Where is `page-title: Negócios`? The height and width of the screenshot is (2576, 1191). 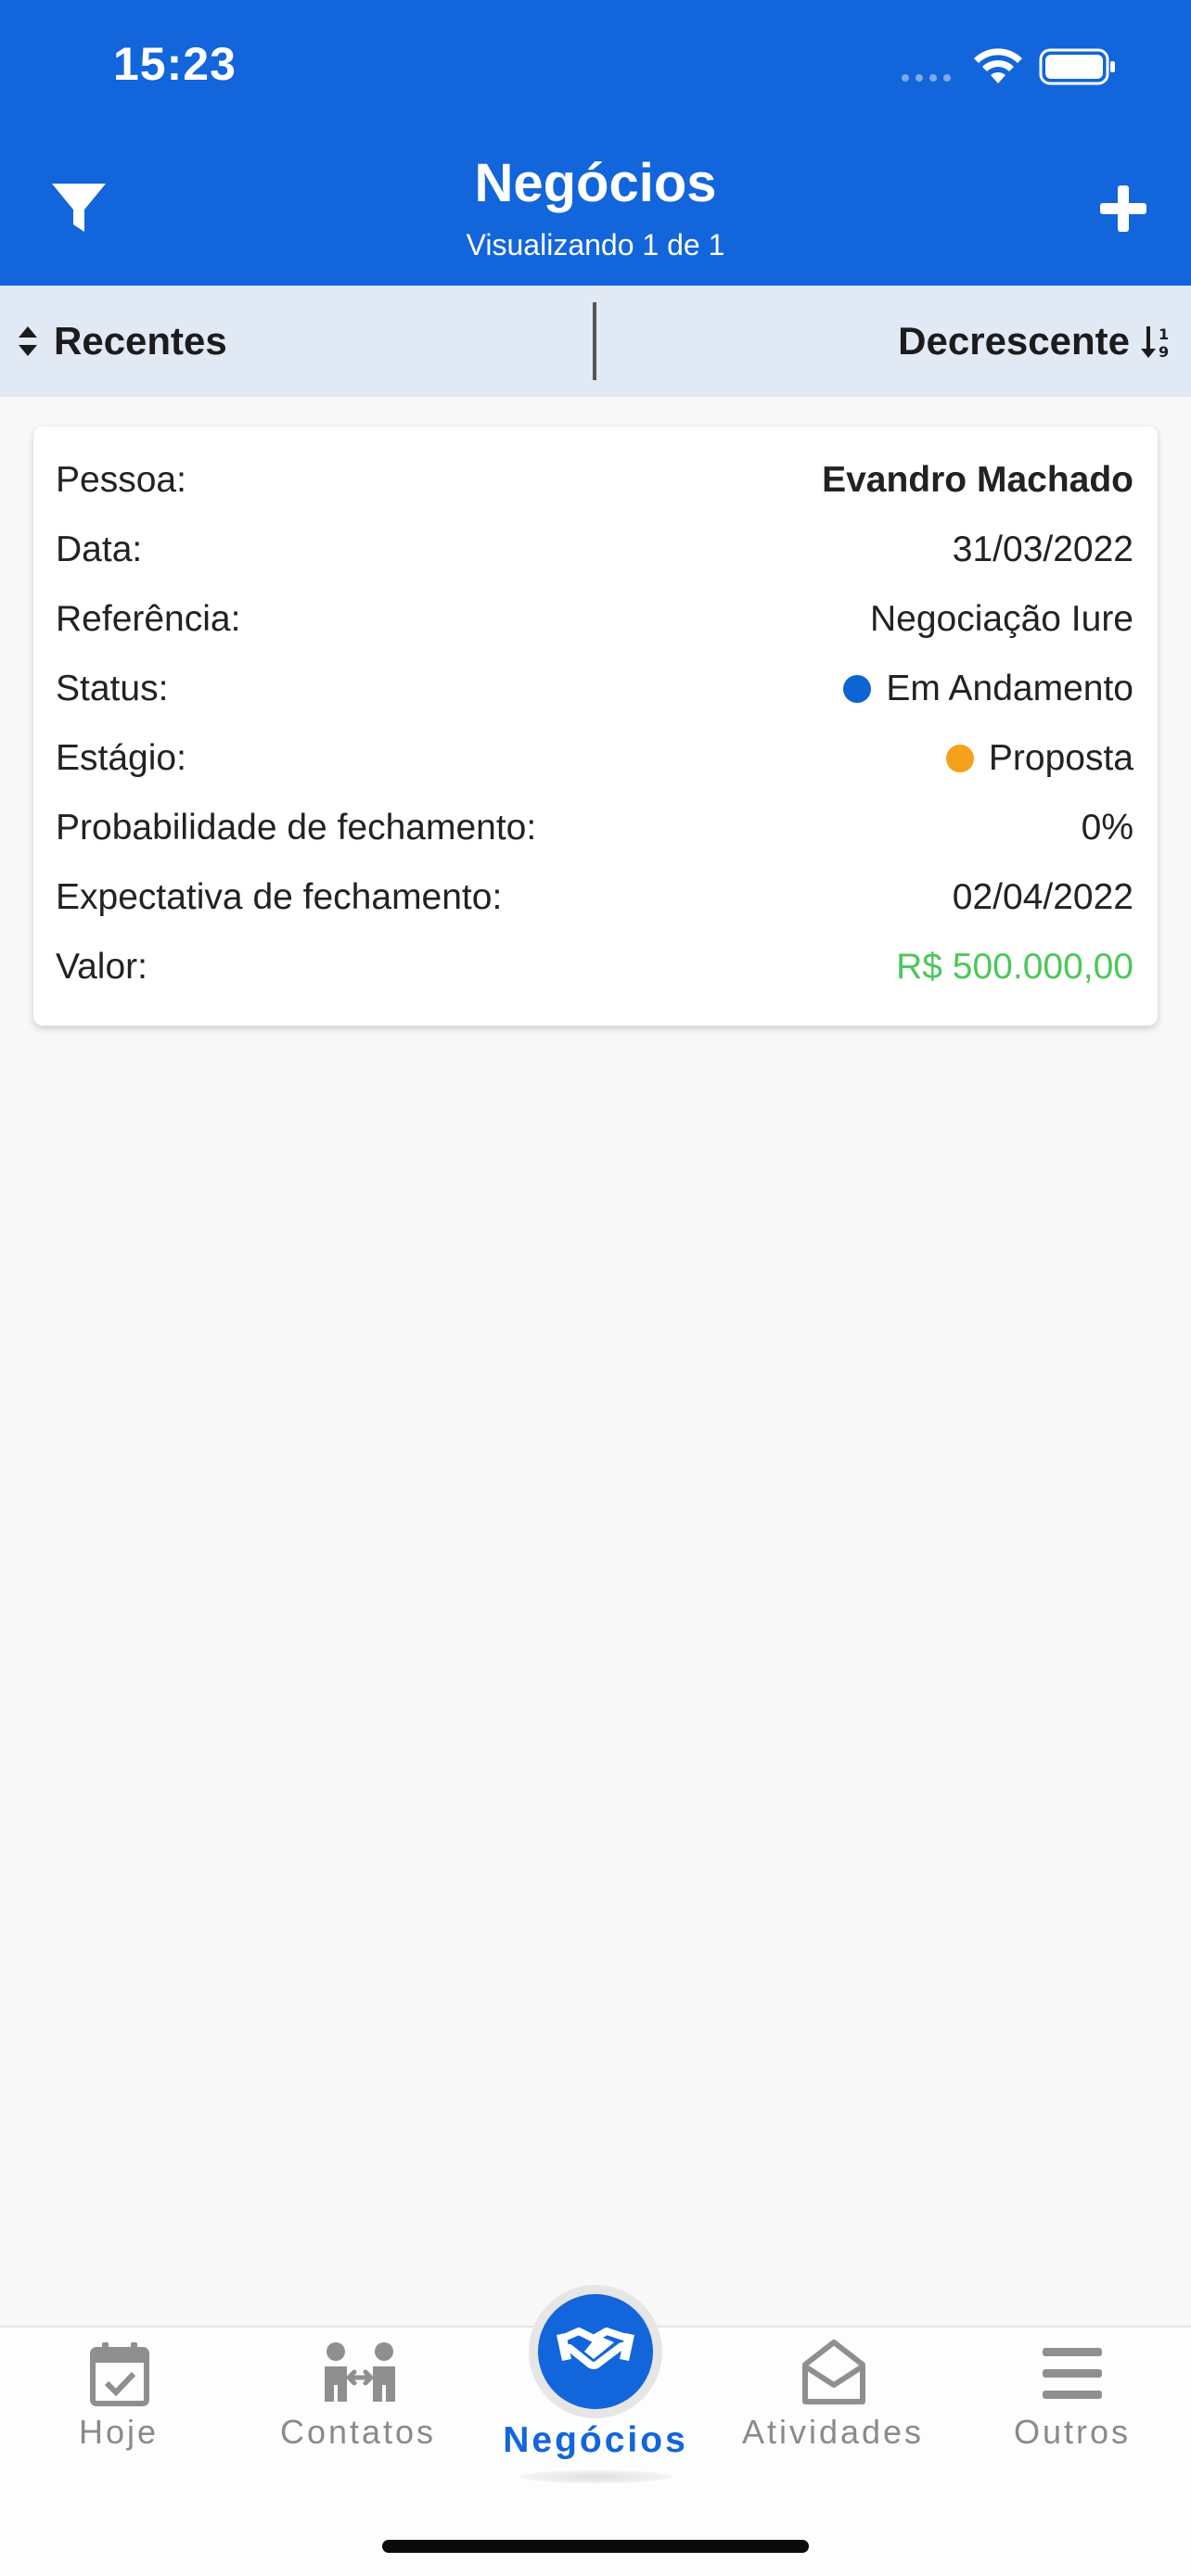
page-title: Negócios is located at coordinates (595, 183).